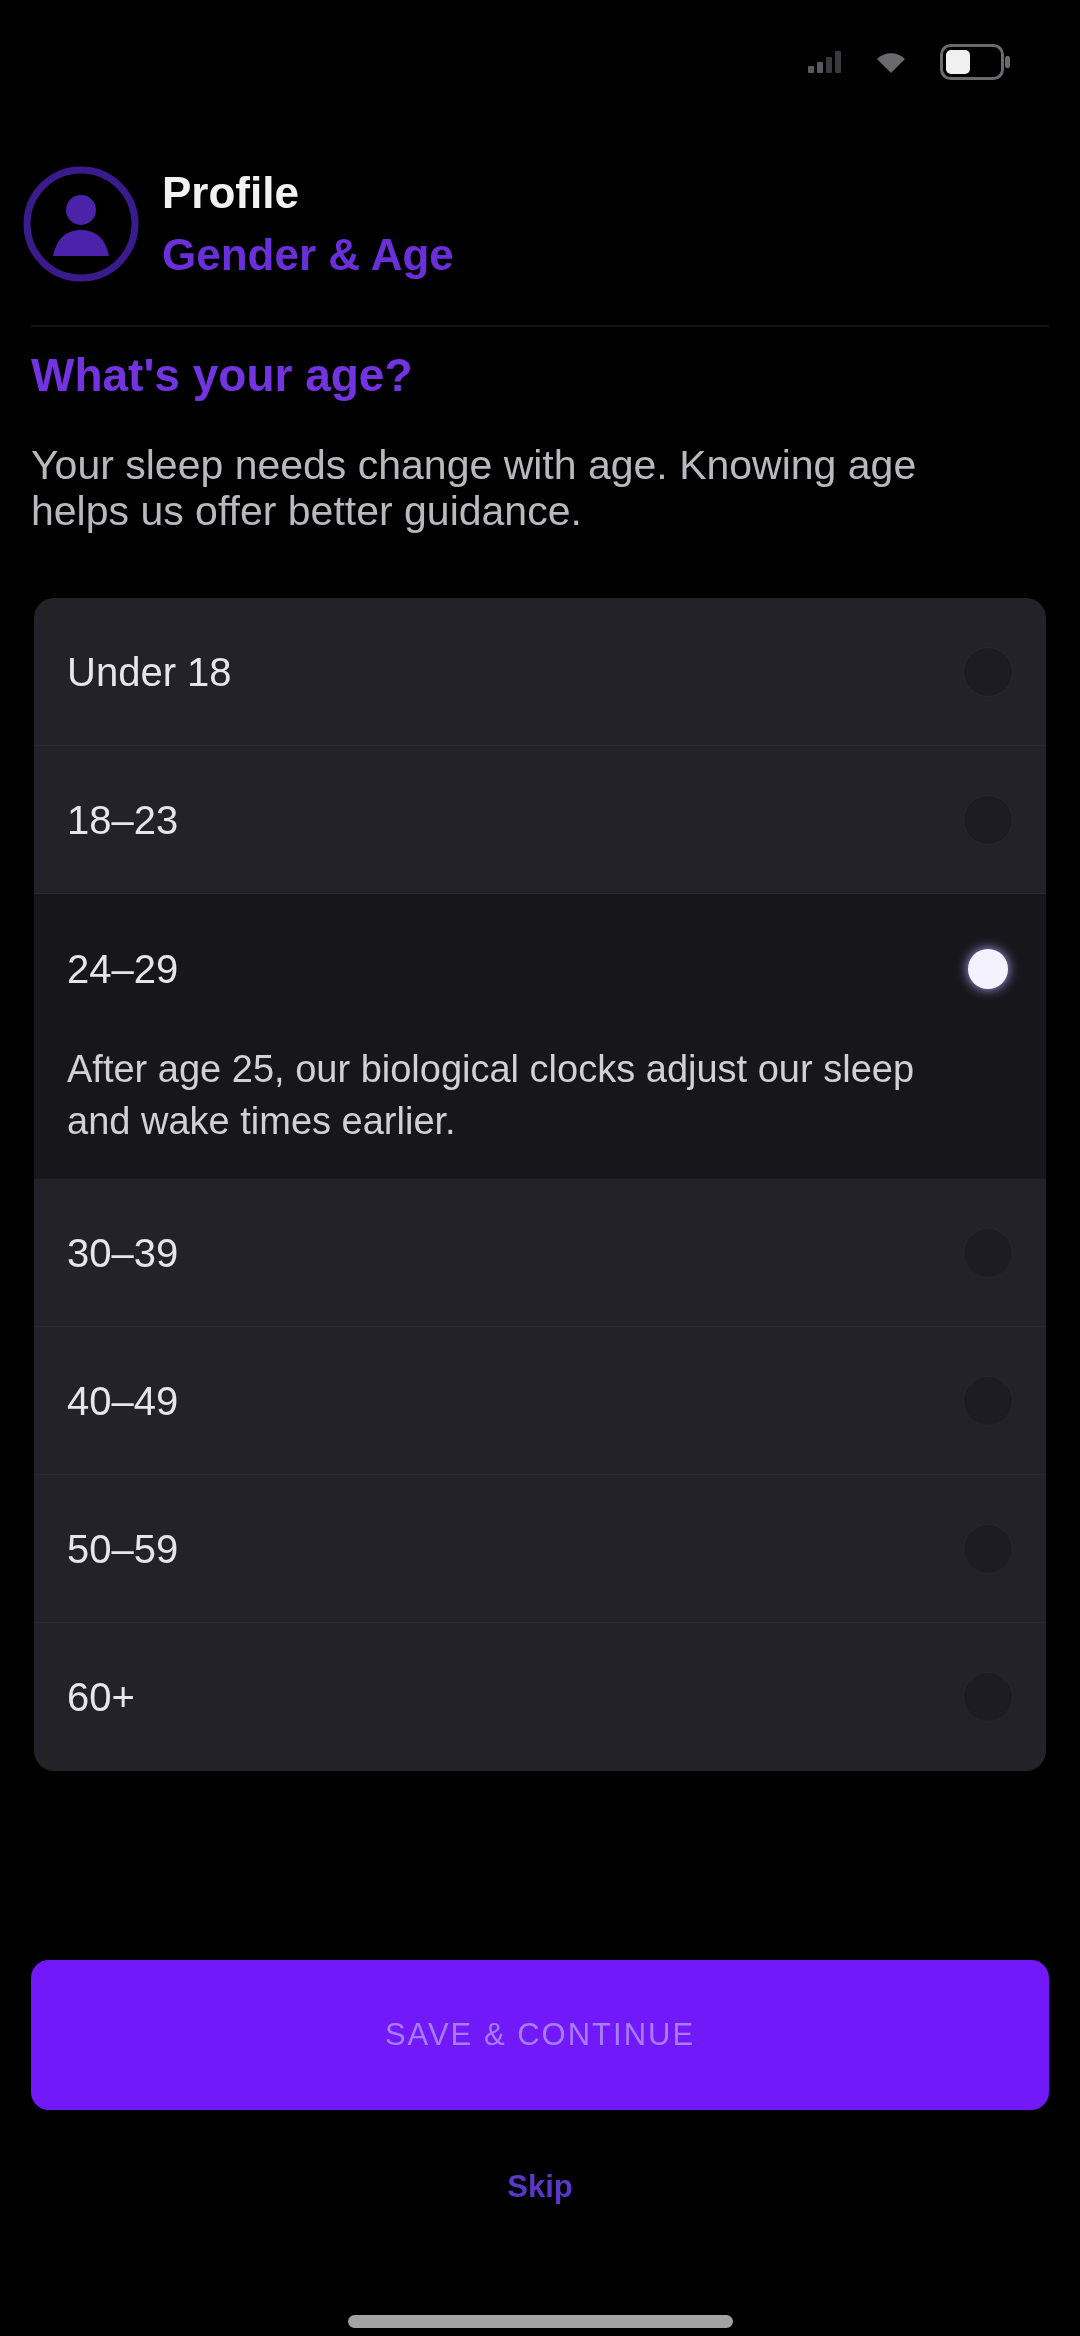 The image size is (1080, 2336). I want to click on option-label: 50–59, so click(123, 1548).